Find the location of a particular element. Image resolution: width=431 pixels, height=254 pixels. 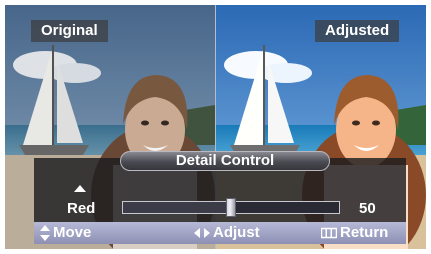

left-right-arrow-icon is located at coordinates (202, 232).